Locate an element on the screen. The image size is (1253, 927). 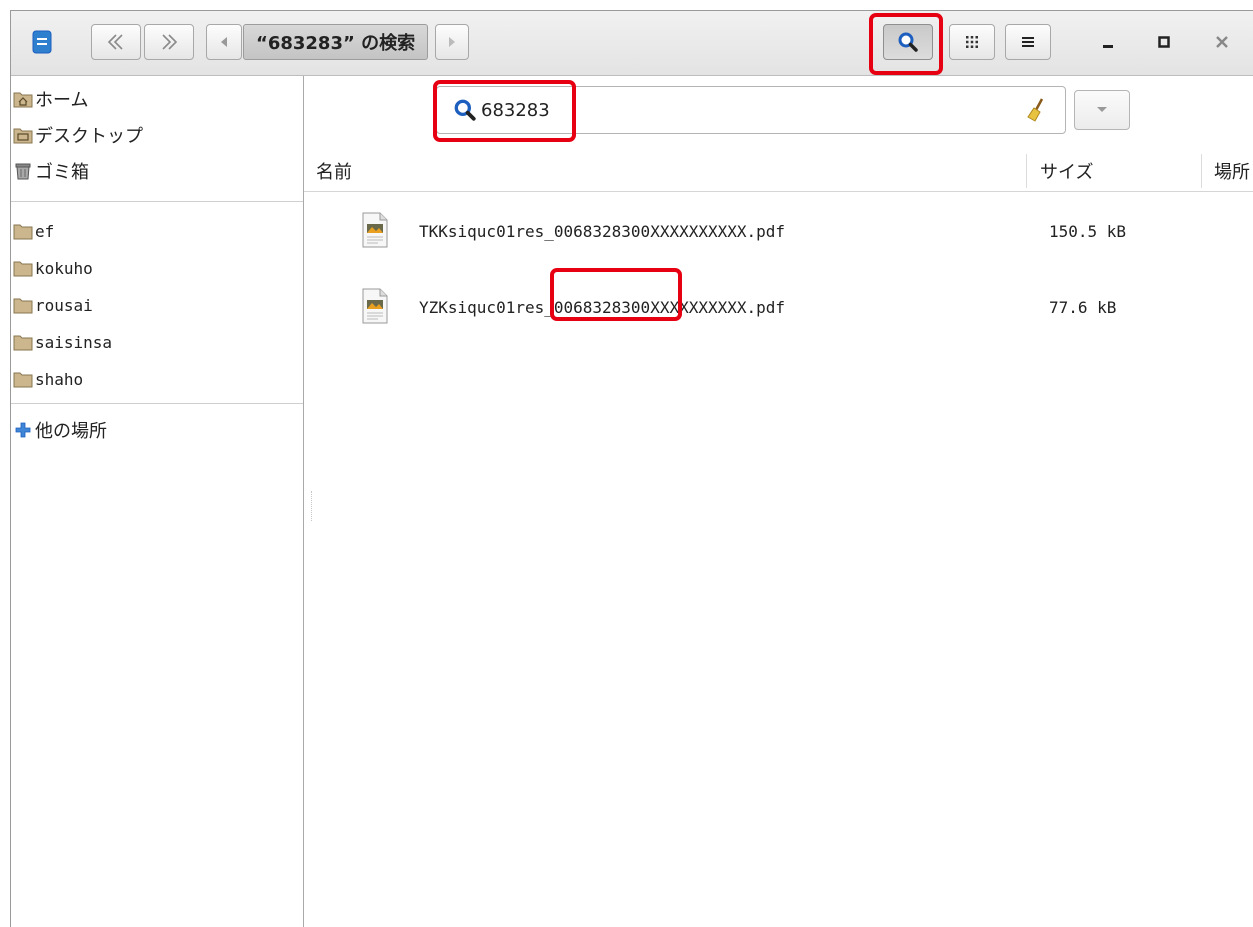
column-header-location: 場所 is located at coordinates (1232, 171).